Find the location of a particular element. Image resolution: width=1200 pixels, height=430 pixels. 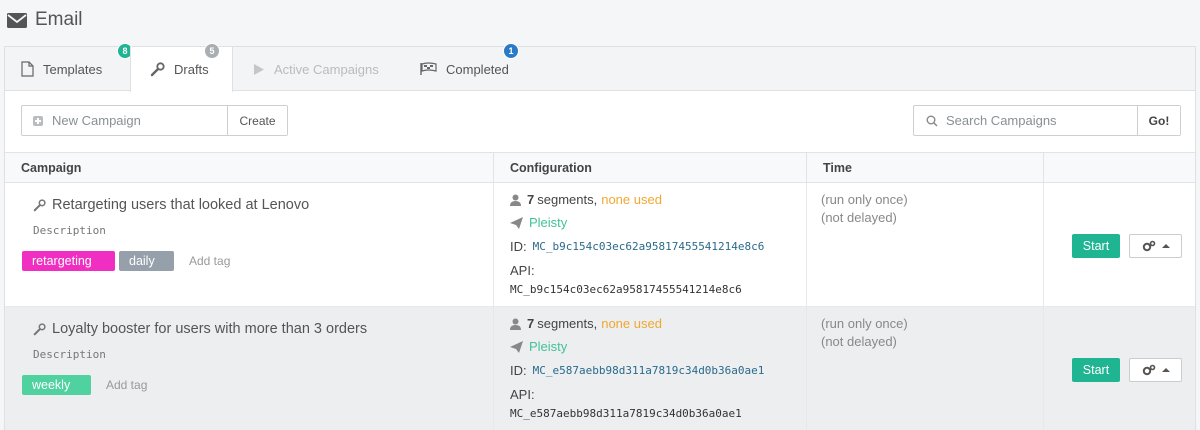

tag-list: weekly Add tag is located at coordinates (84, 385).